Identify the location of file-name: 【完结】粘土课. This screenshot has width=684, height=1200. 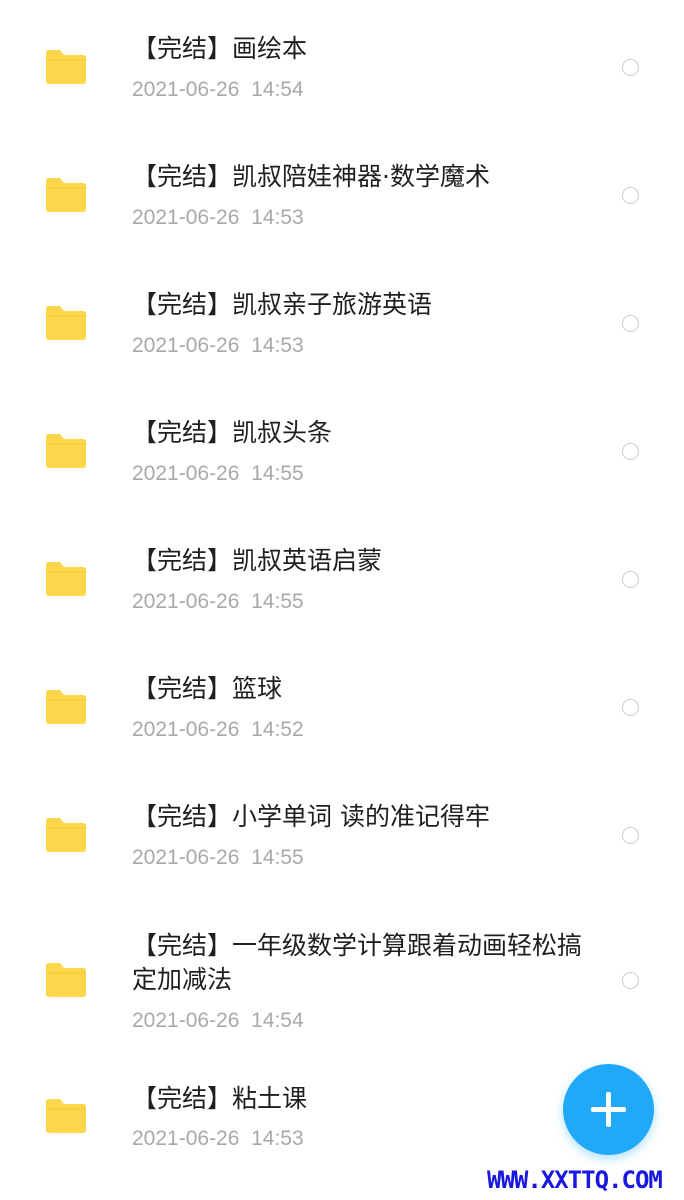
(220, 1098).